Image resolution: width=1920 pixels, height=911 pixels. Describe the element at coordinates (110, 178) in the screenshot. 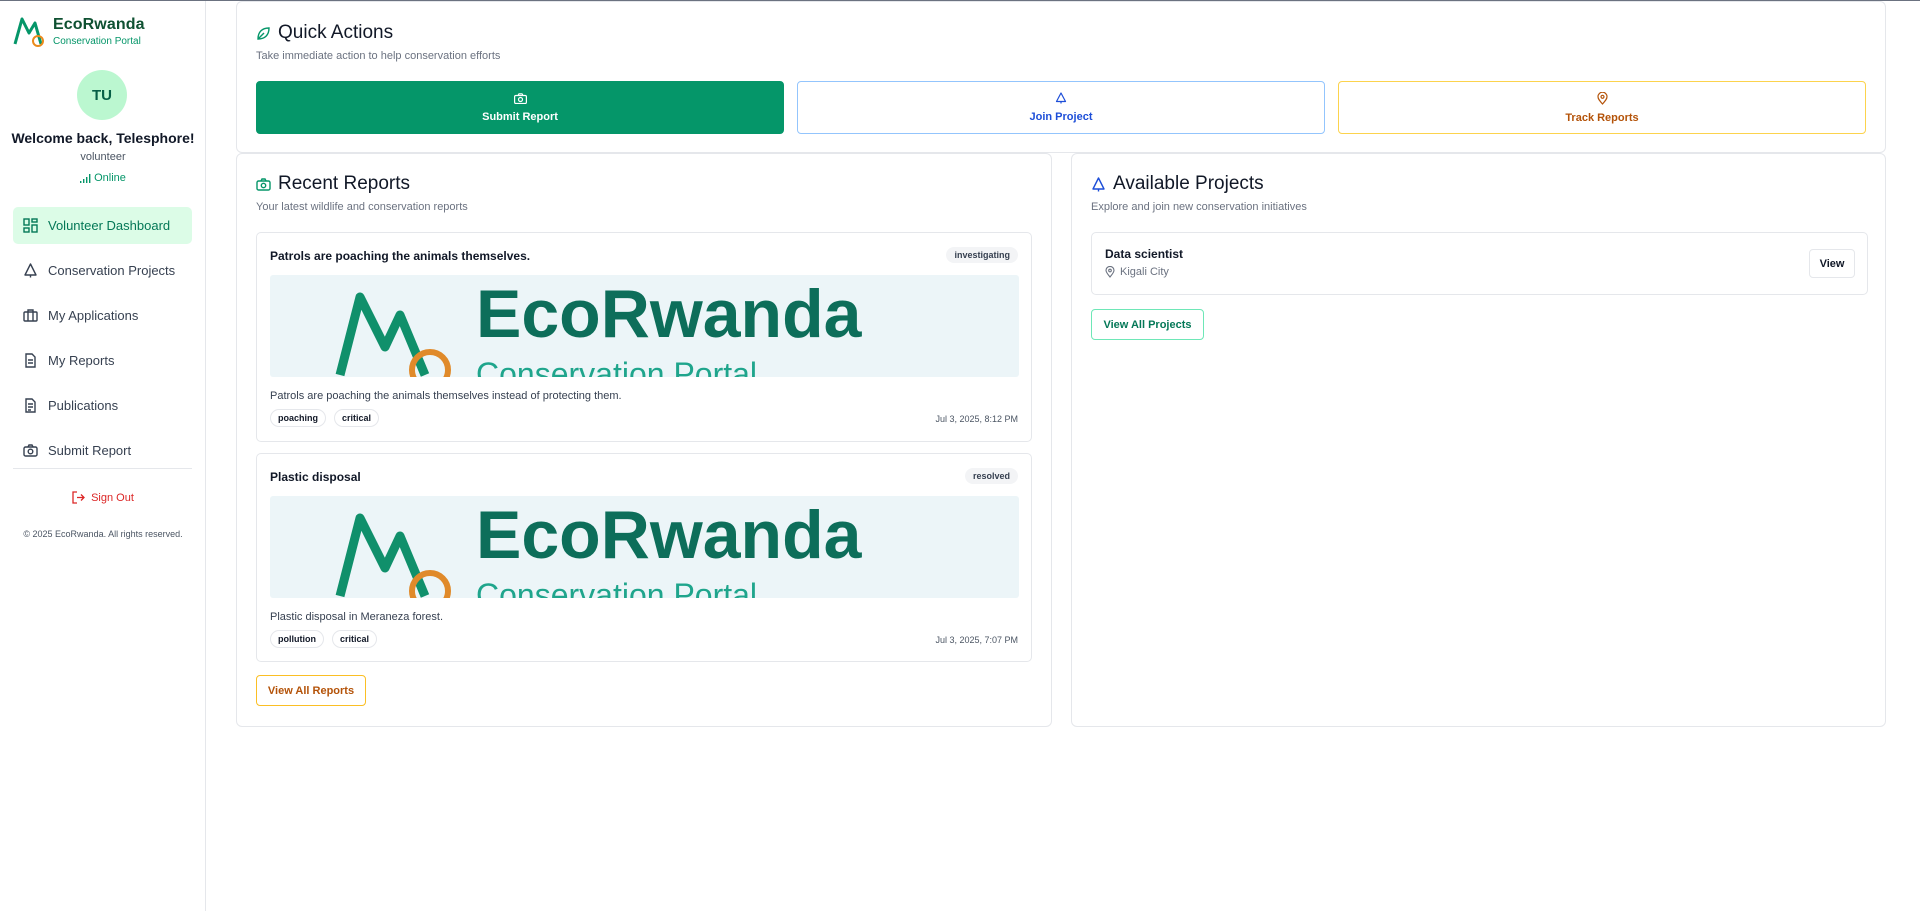

I see `online-status-label: Online` at that location.